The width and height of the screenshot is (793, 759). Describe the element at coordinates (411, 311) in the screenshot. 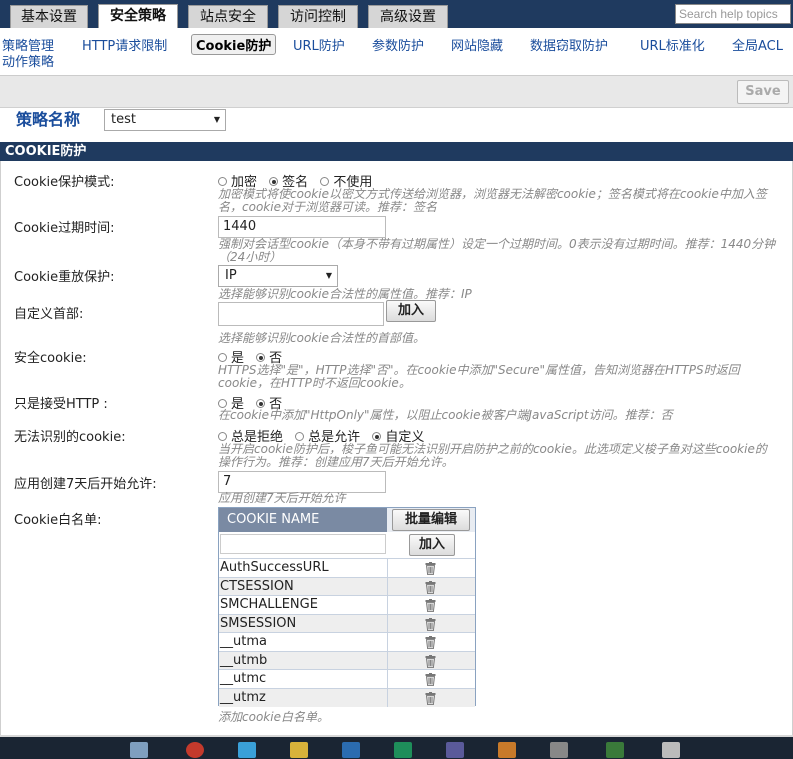

I see `custom-header-add-button: 加入` at that location.